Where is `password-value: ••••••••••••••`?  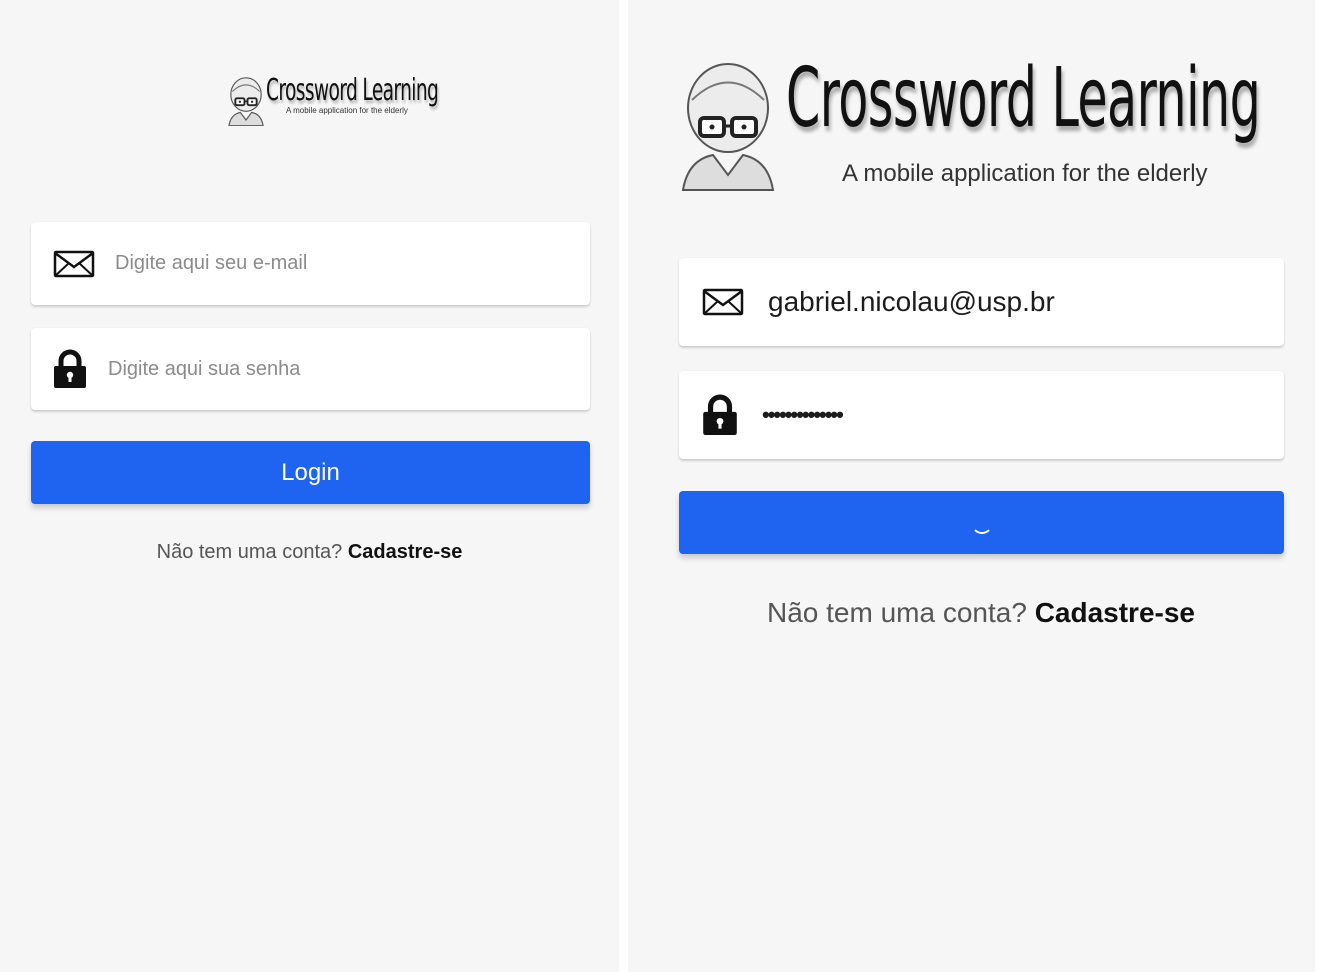 password-value: •••••••••••••• is located at coordinates (803, 414).